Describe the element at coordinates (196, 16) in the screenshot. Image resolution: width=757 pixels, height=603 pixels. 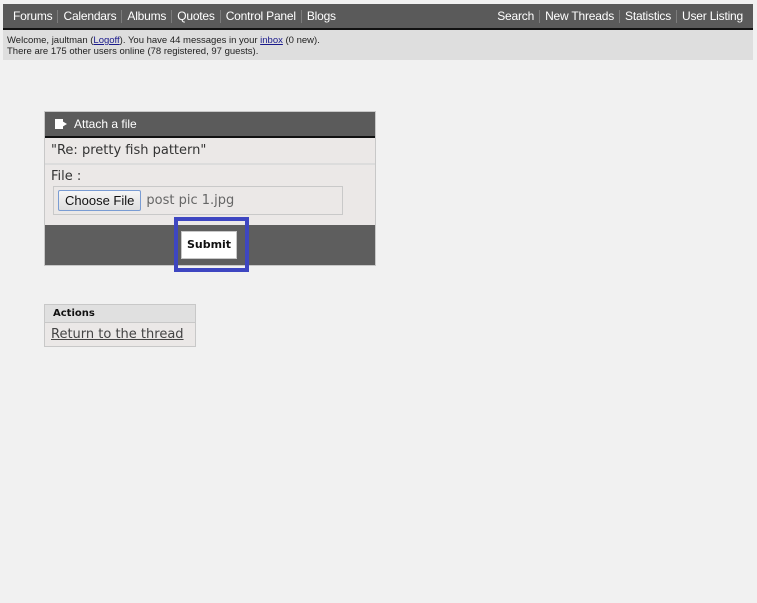
I see `nav-quotes: Quotes` at that location.